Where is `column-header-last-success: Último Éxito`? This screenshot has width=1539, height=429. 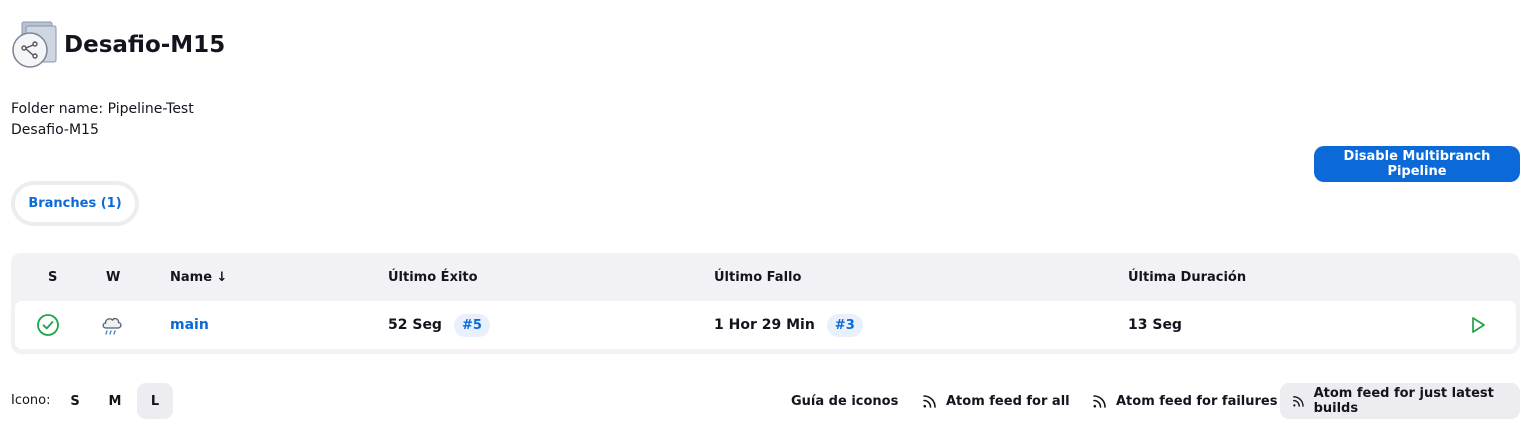 column-header-last-success: Último Éxito is located at coordinates (433, 277).